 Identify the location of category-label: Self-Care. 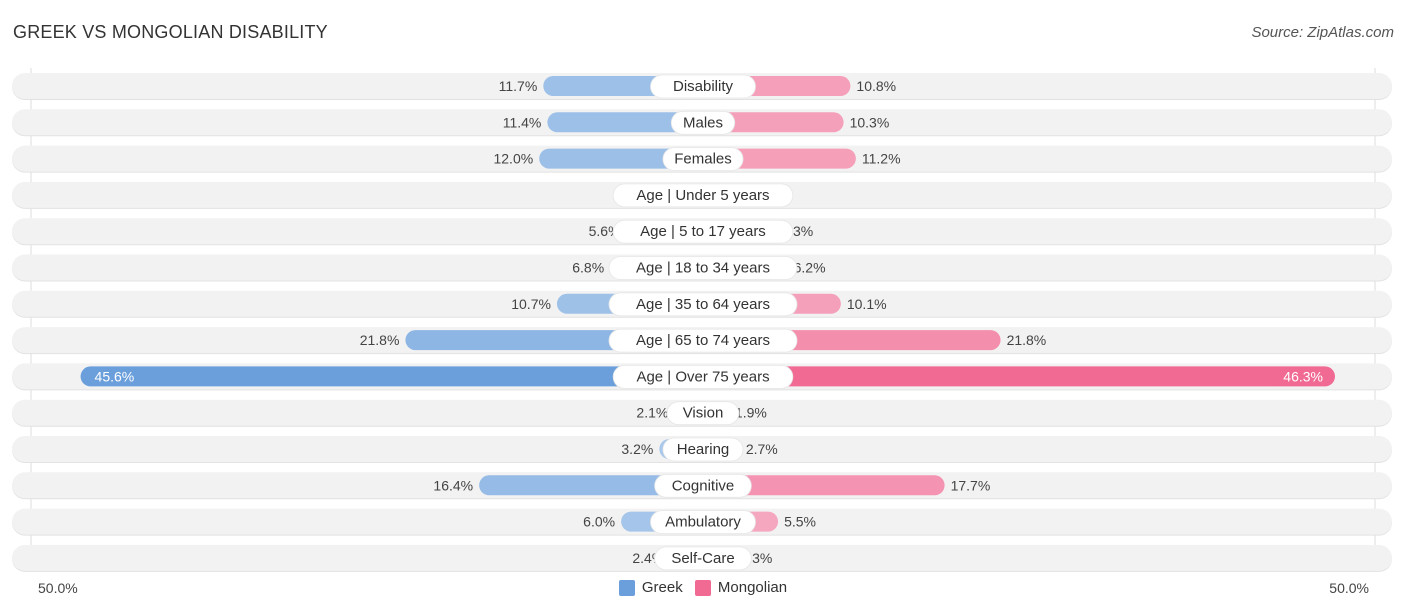
(702, 558).